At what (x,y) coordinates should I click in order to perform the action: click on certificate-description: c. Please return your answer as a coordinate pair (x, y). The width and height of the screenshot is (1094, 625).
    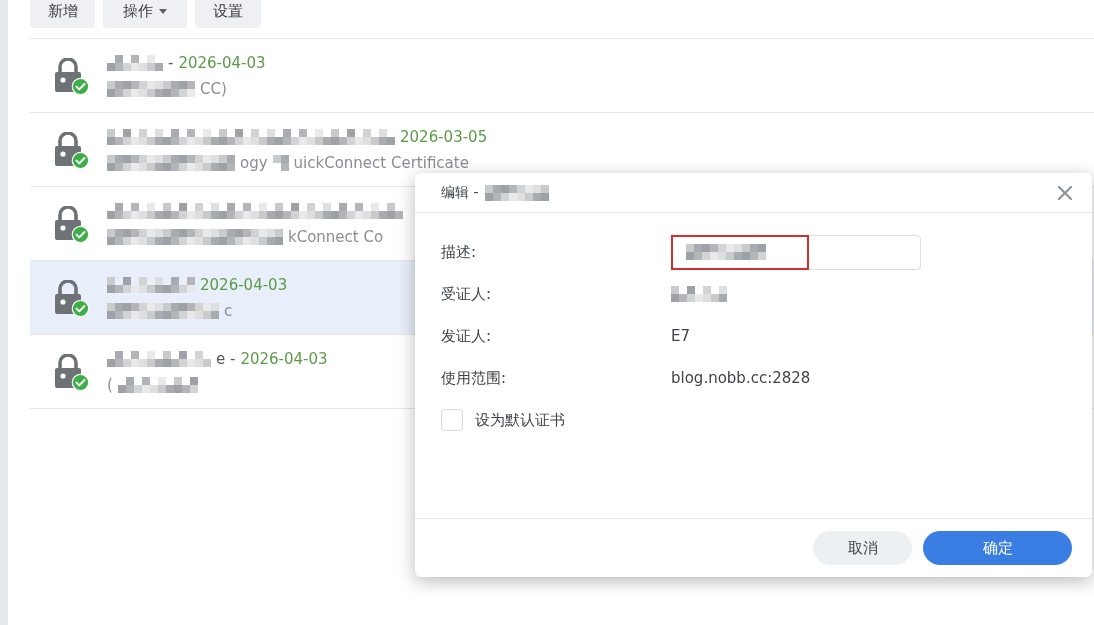
    Looking at the image, I should click on (228, 311).